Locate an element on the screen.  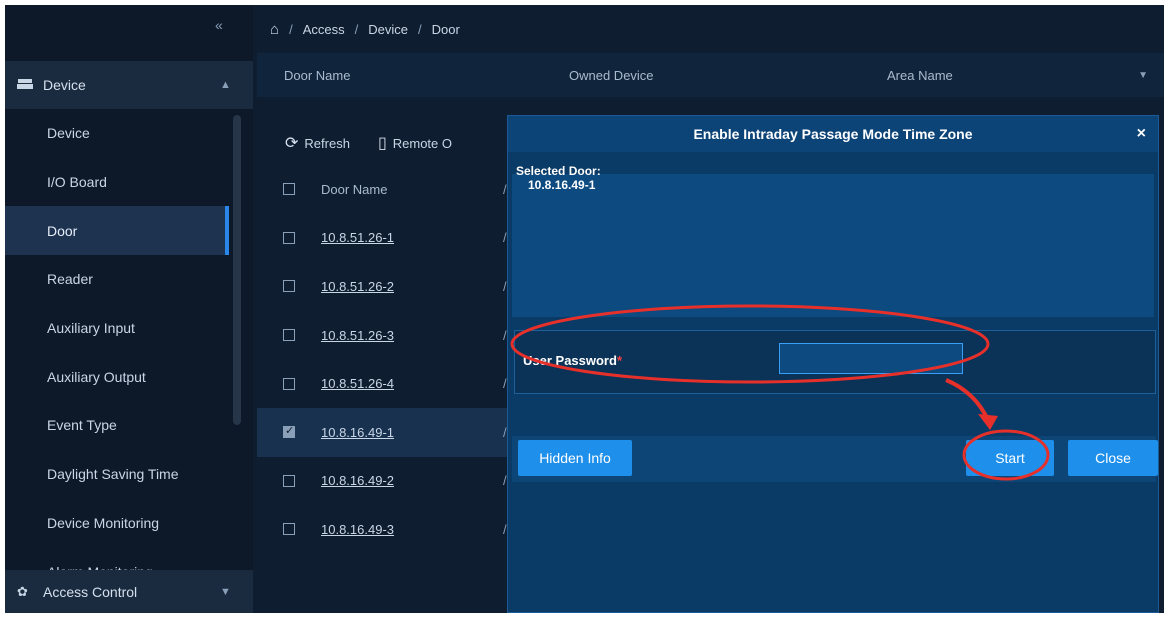
table-row: 10.8.16.49-2 / is located at coordinates (387, 481).